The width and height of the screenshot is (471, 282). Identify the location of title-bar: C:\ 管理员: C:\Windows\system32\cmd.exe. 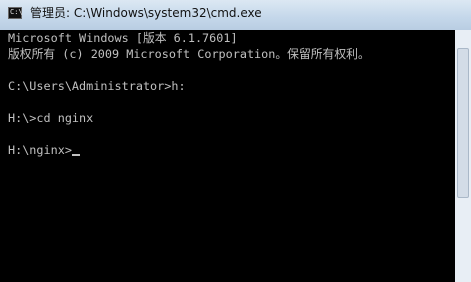
(235, 15).